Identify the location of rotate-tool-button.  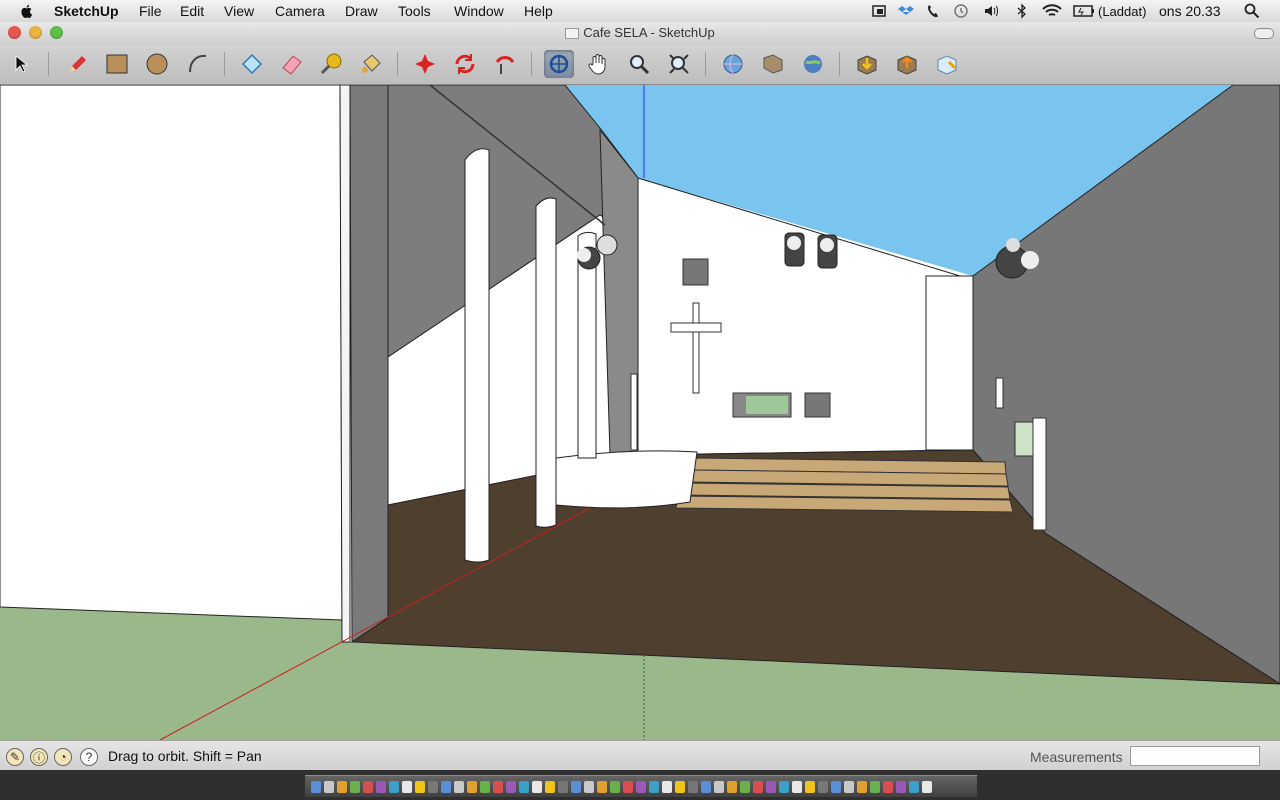
(465, 64).